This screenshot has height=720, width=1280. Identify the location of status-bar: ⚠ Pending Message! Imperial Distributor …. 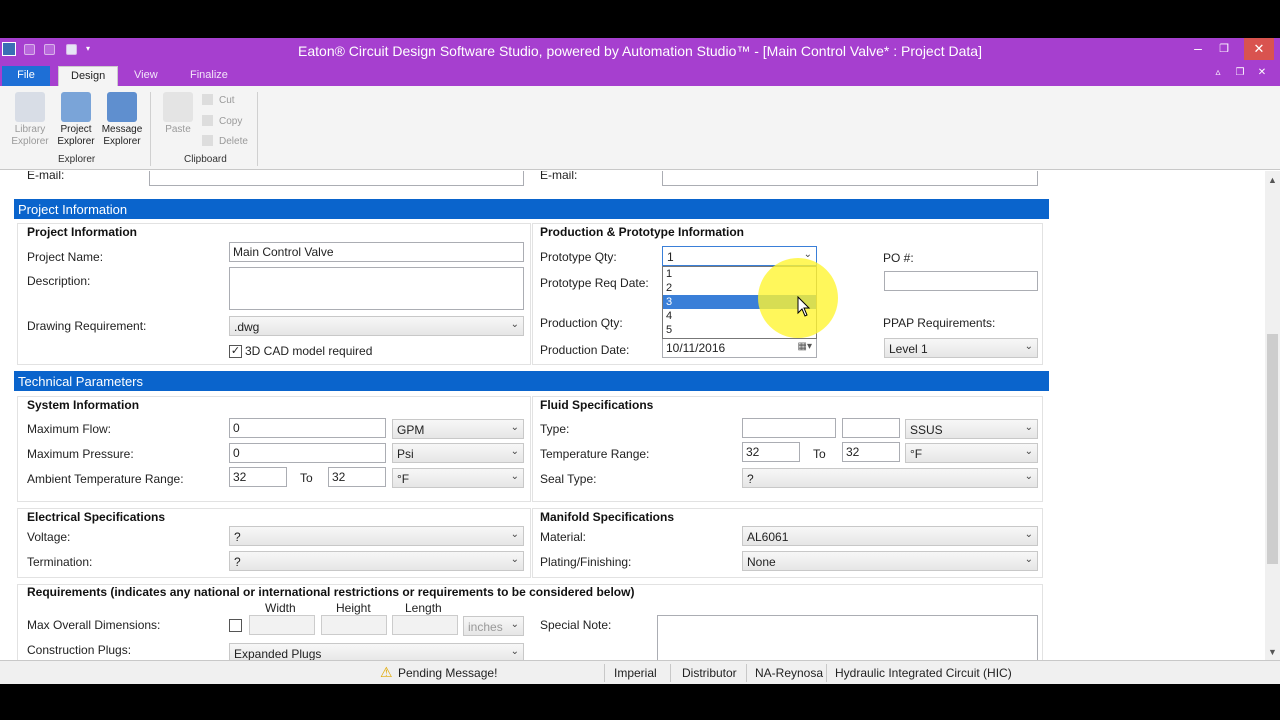
(640, 672).